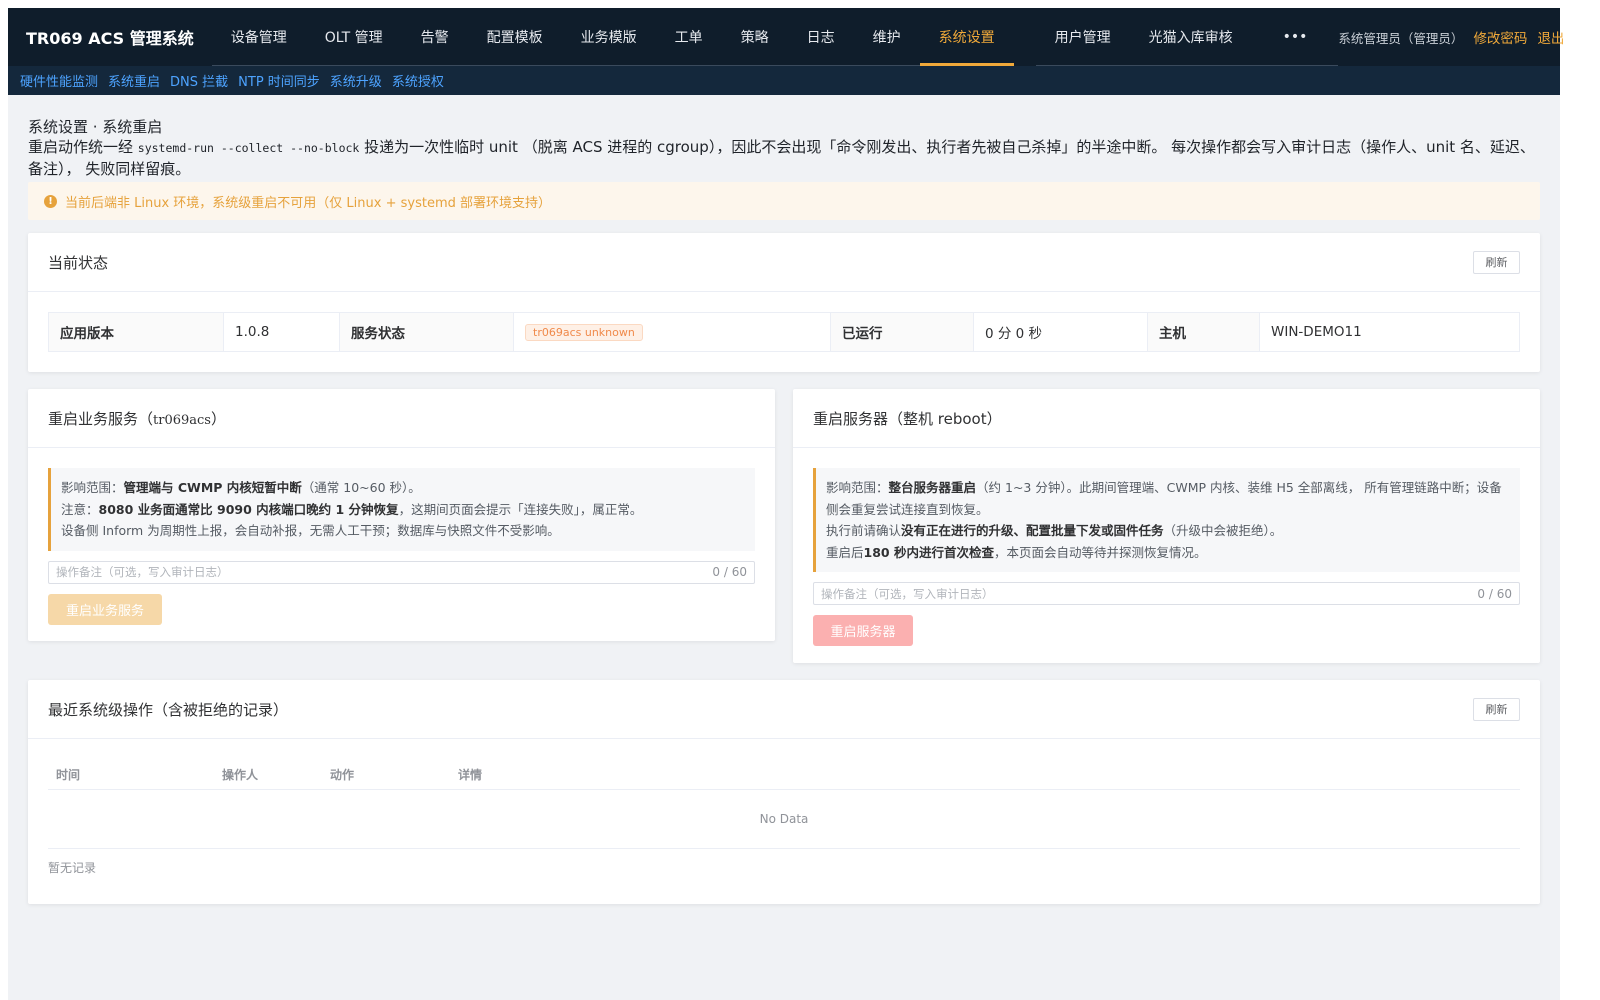  Describe the element at coordinates (168, 709) in the screenshot. I see `log-card-title: 最近系统级操作（含被拒绝的记录）` at that location.